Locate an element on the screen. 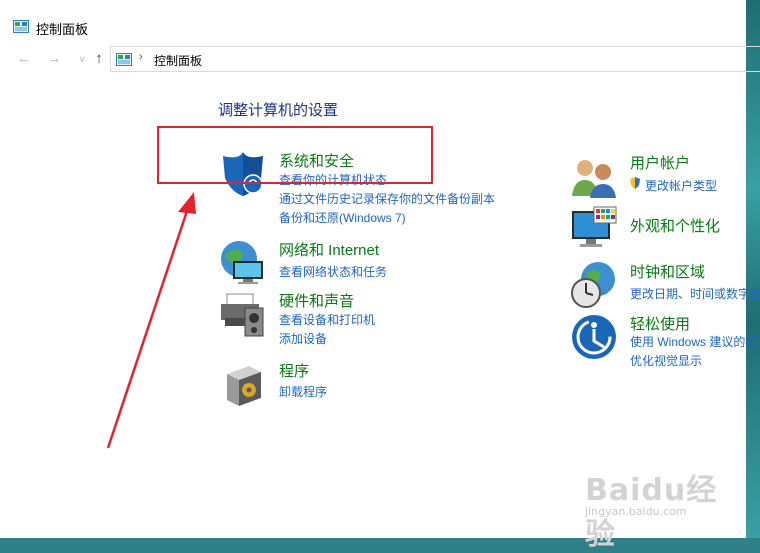 Image resolution: width=760 pixels, height=553 pixels. baidu-watermark: Baidu经验 jingyan.baidu.com is located at coordinates (665, 503).